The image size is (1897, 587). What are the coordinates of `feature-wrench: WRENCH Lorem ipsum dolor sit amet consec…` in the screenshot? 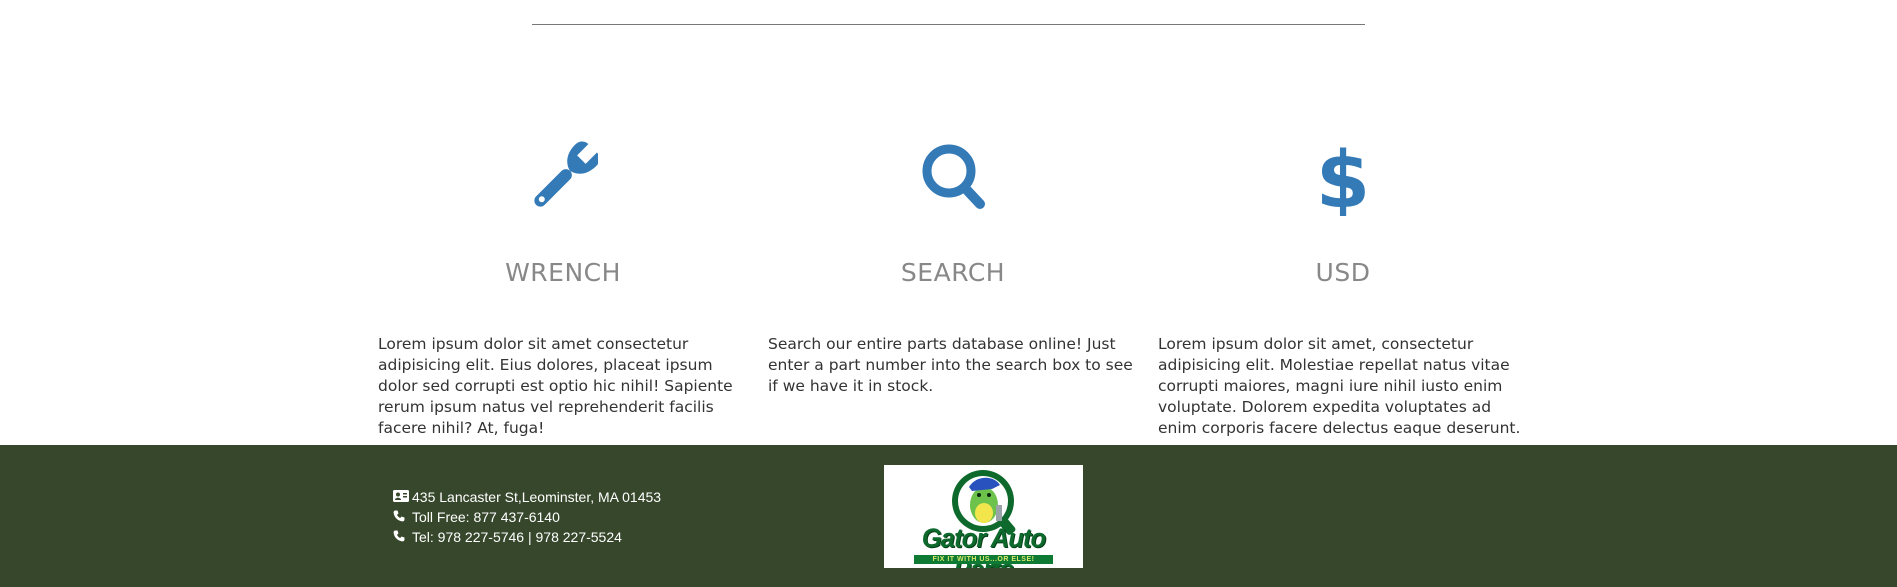 It's located at (563, 288).